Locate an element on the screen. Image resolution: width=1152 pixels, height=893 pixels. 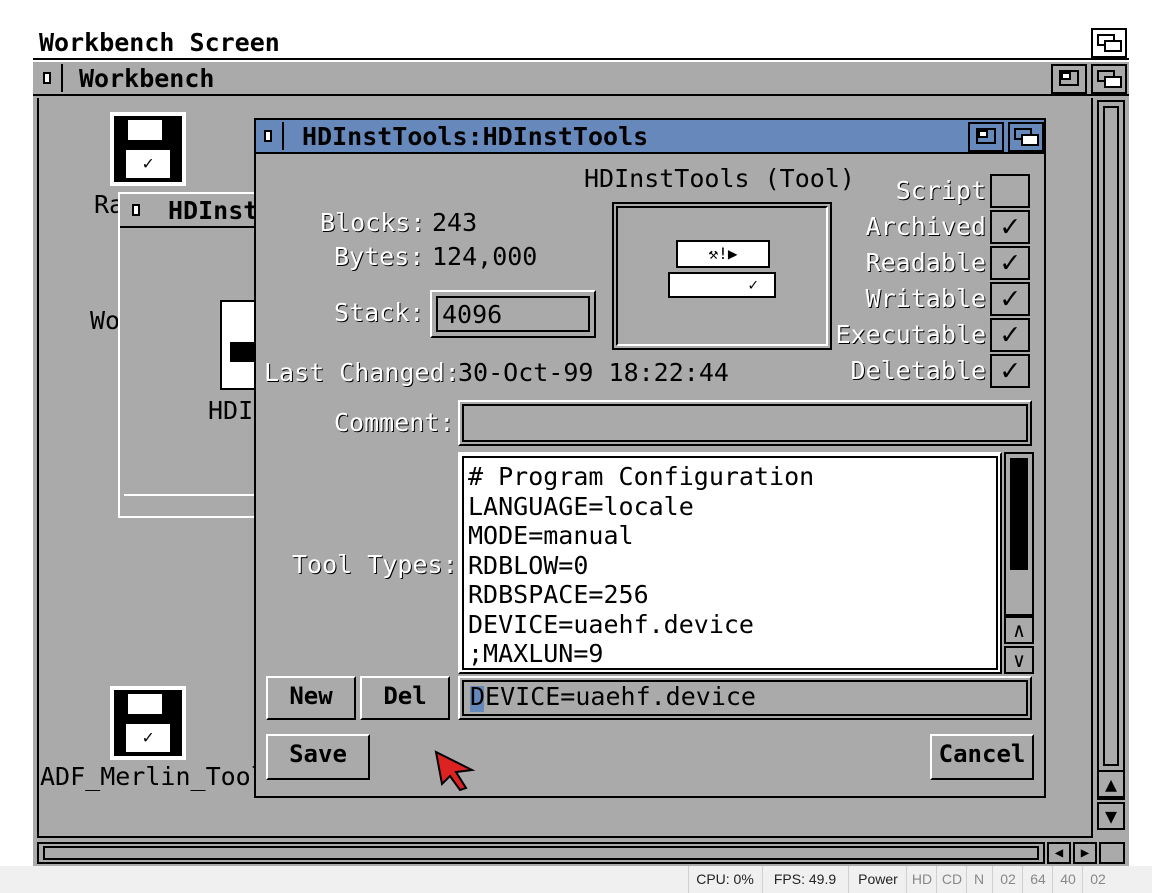
protection-label-archived: Archived is located at coordinates (925, 226).